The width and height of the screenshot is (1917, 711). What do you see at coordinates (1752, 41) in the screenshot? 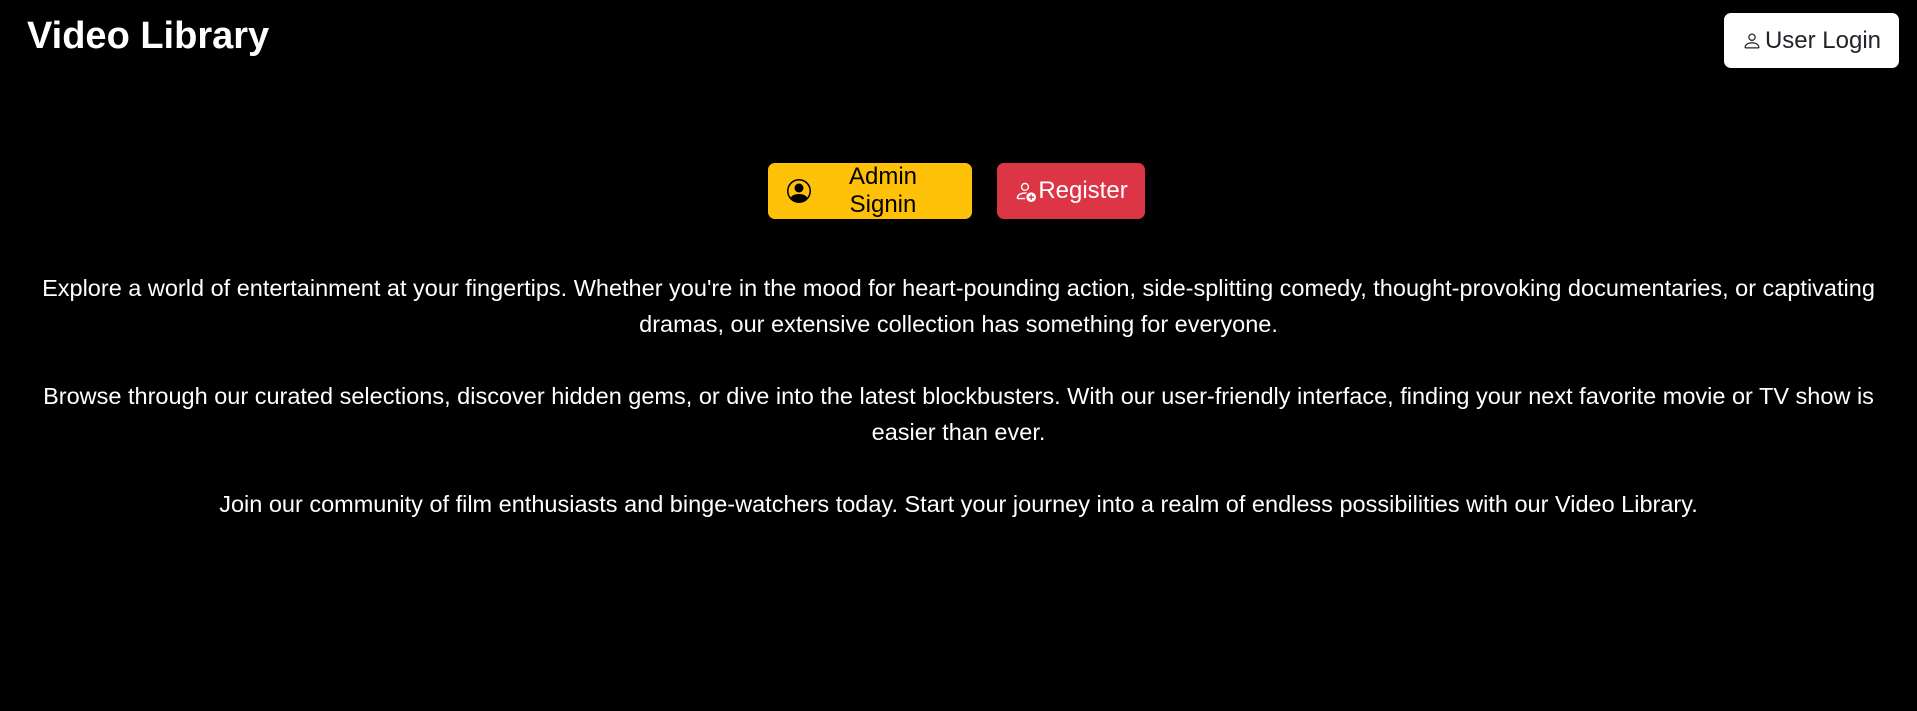
I see `person-icon` at bounding box center [1752, 41].